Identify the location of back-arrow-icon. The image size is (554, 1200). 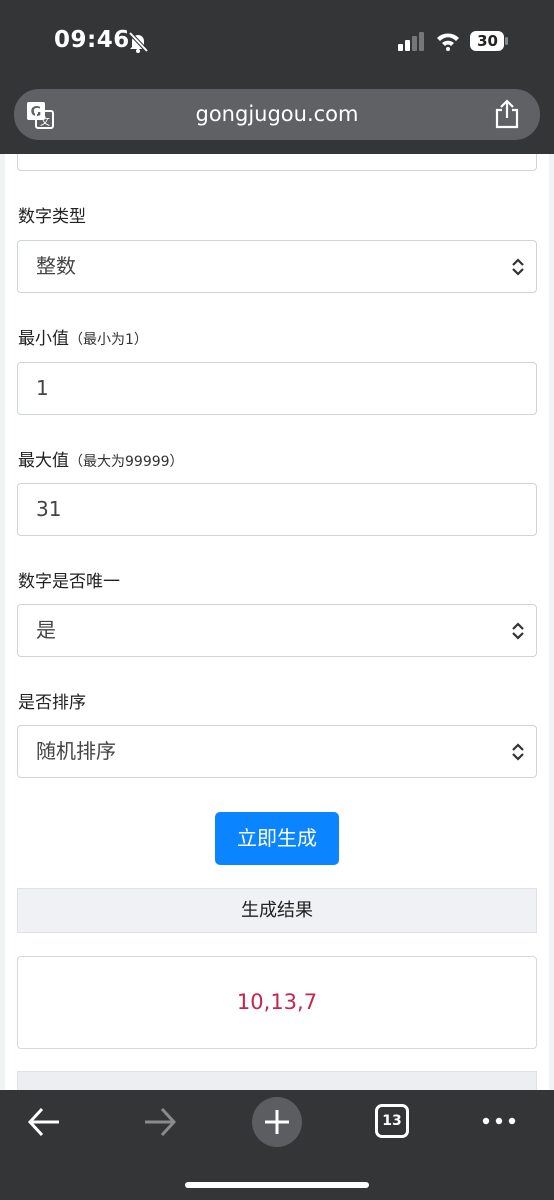
(44, 1122).